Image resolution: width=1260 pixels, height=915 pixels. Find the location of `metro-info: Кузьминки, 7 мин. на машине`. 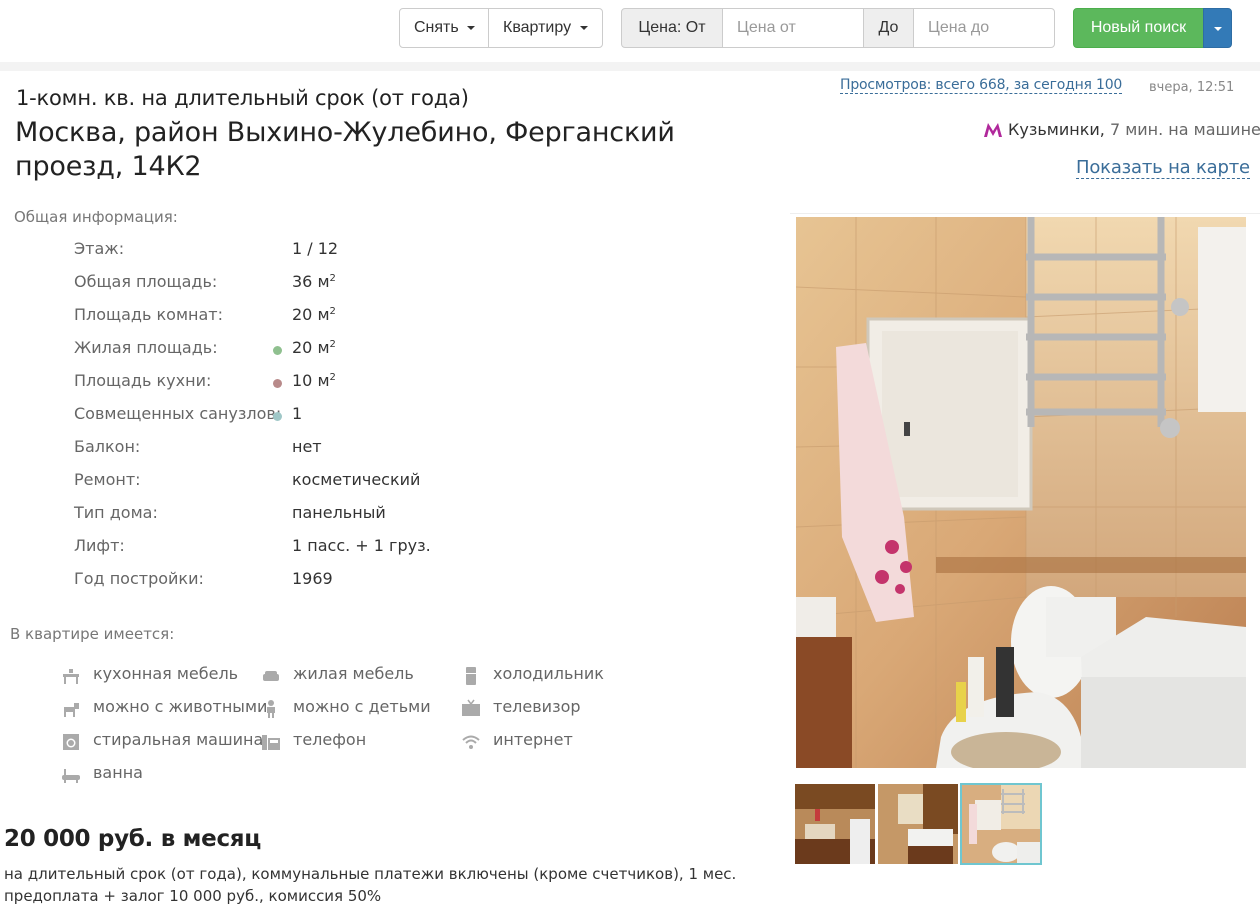

metro-info: Кузьминки, 7 мин. на машине is located at coordinates (1122, 130).